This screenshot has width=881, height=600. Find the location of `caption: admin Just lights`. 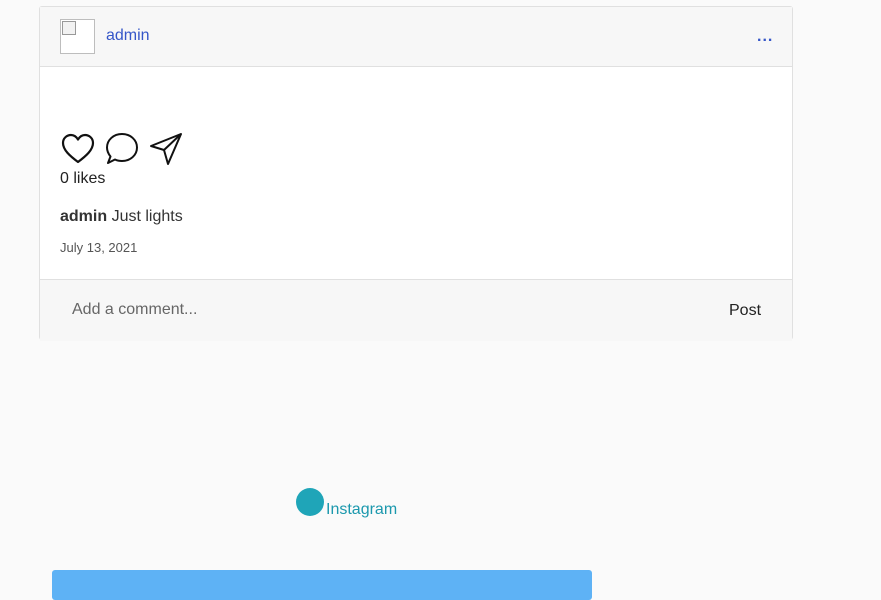

caption: admin Just lights is located at coordinates (121, 217).